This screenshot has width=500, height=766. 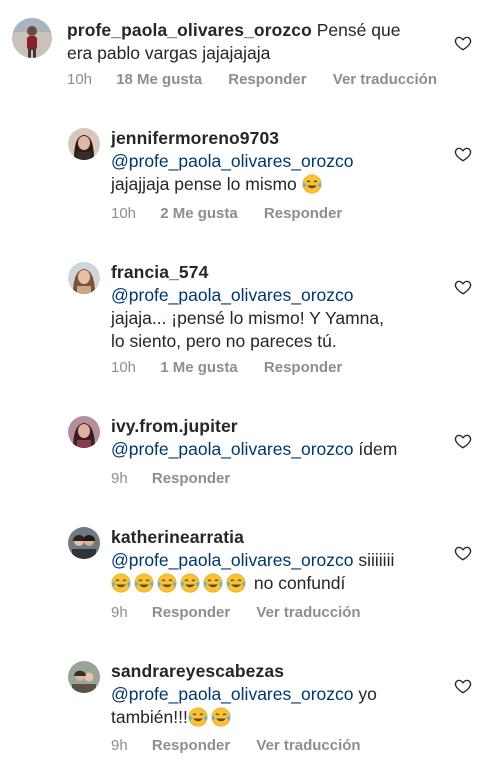 I want to click on username: sandrareyescabezas, so click(x=197, y=671).